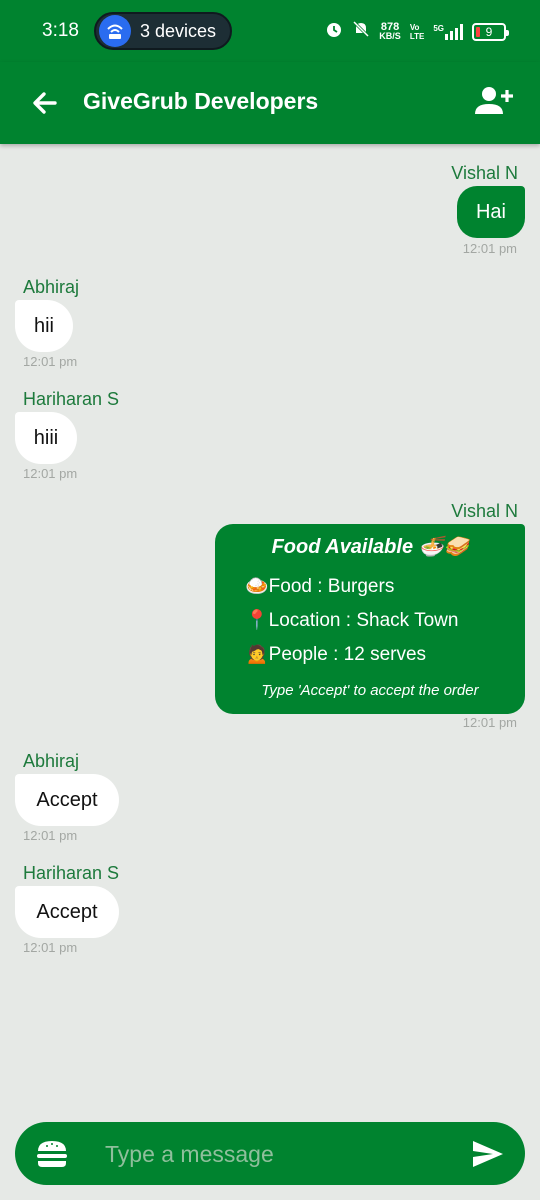  I want to click on status-icons: 878 KB/S Vo LTE 5G 9, so click(417, 31).